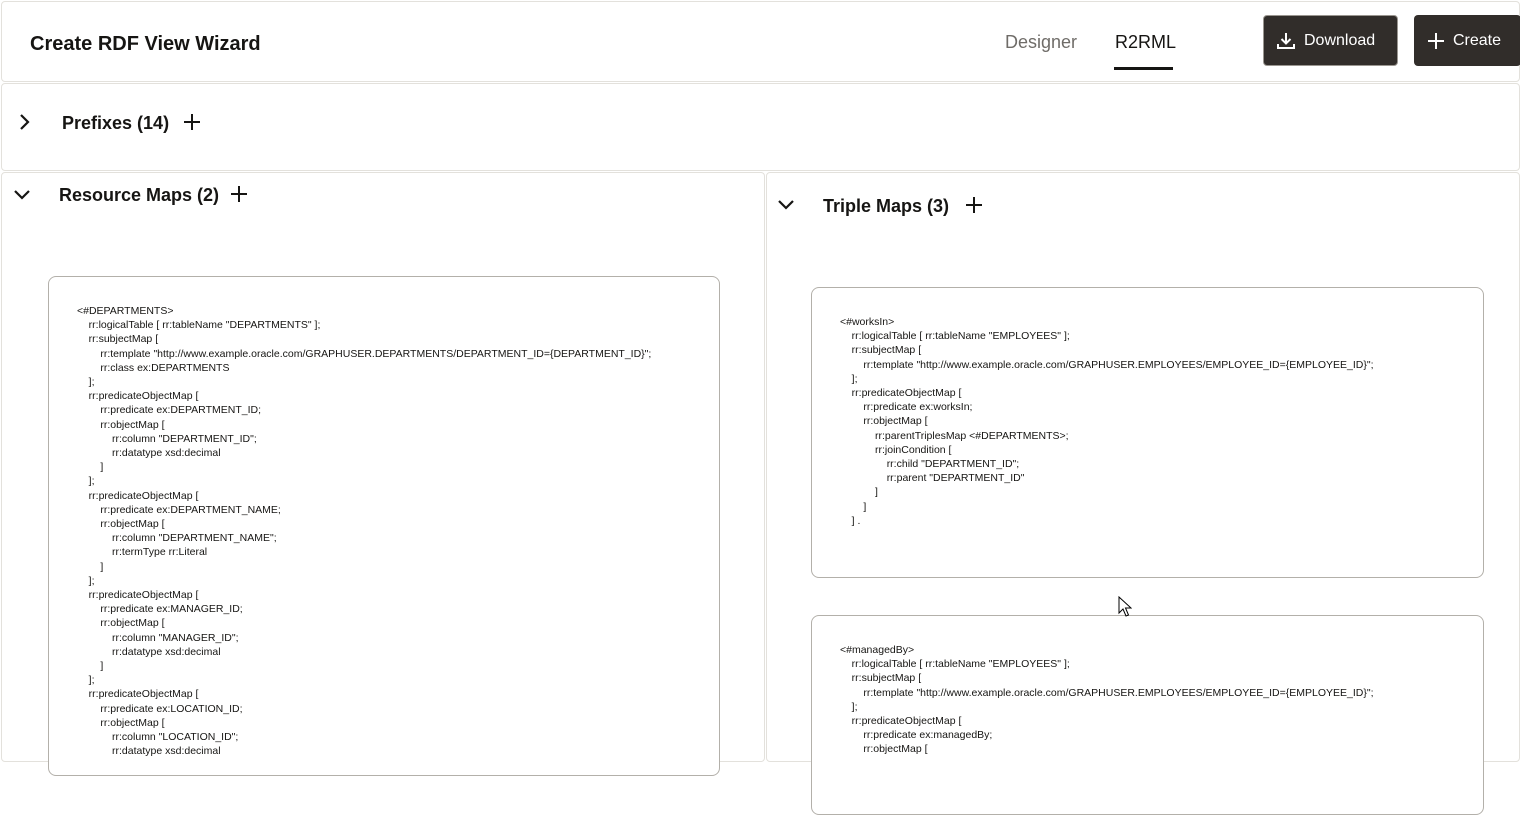 The width and height of the screenshot is (1520, 815). What do you see at coordinates (1145, 42) in the screenshot?
I see `tab-r2rml: R2RML` at bounding box center [1145, 42].